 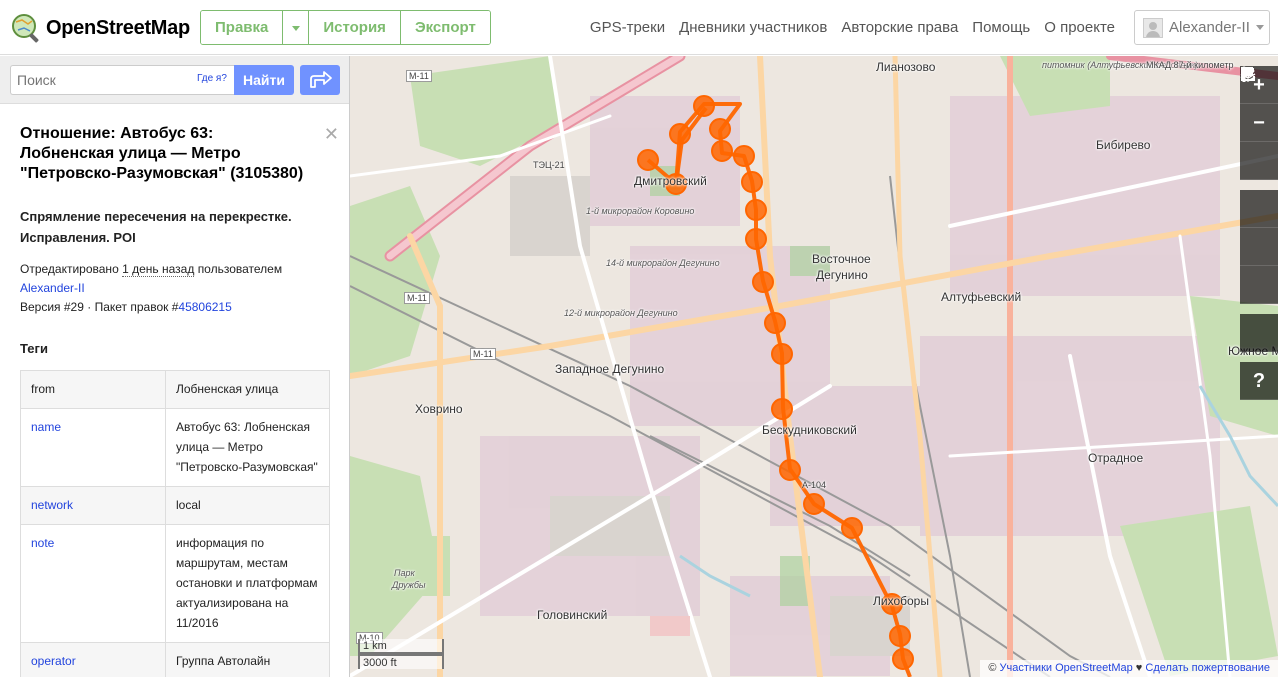 What do you see at coordinates (621, 313) in the screenshot?
I see `map-label-mkr12: 12-й микрорайон Дегунино` at bounding box center [621, 313].